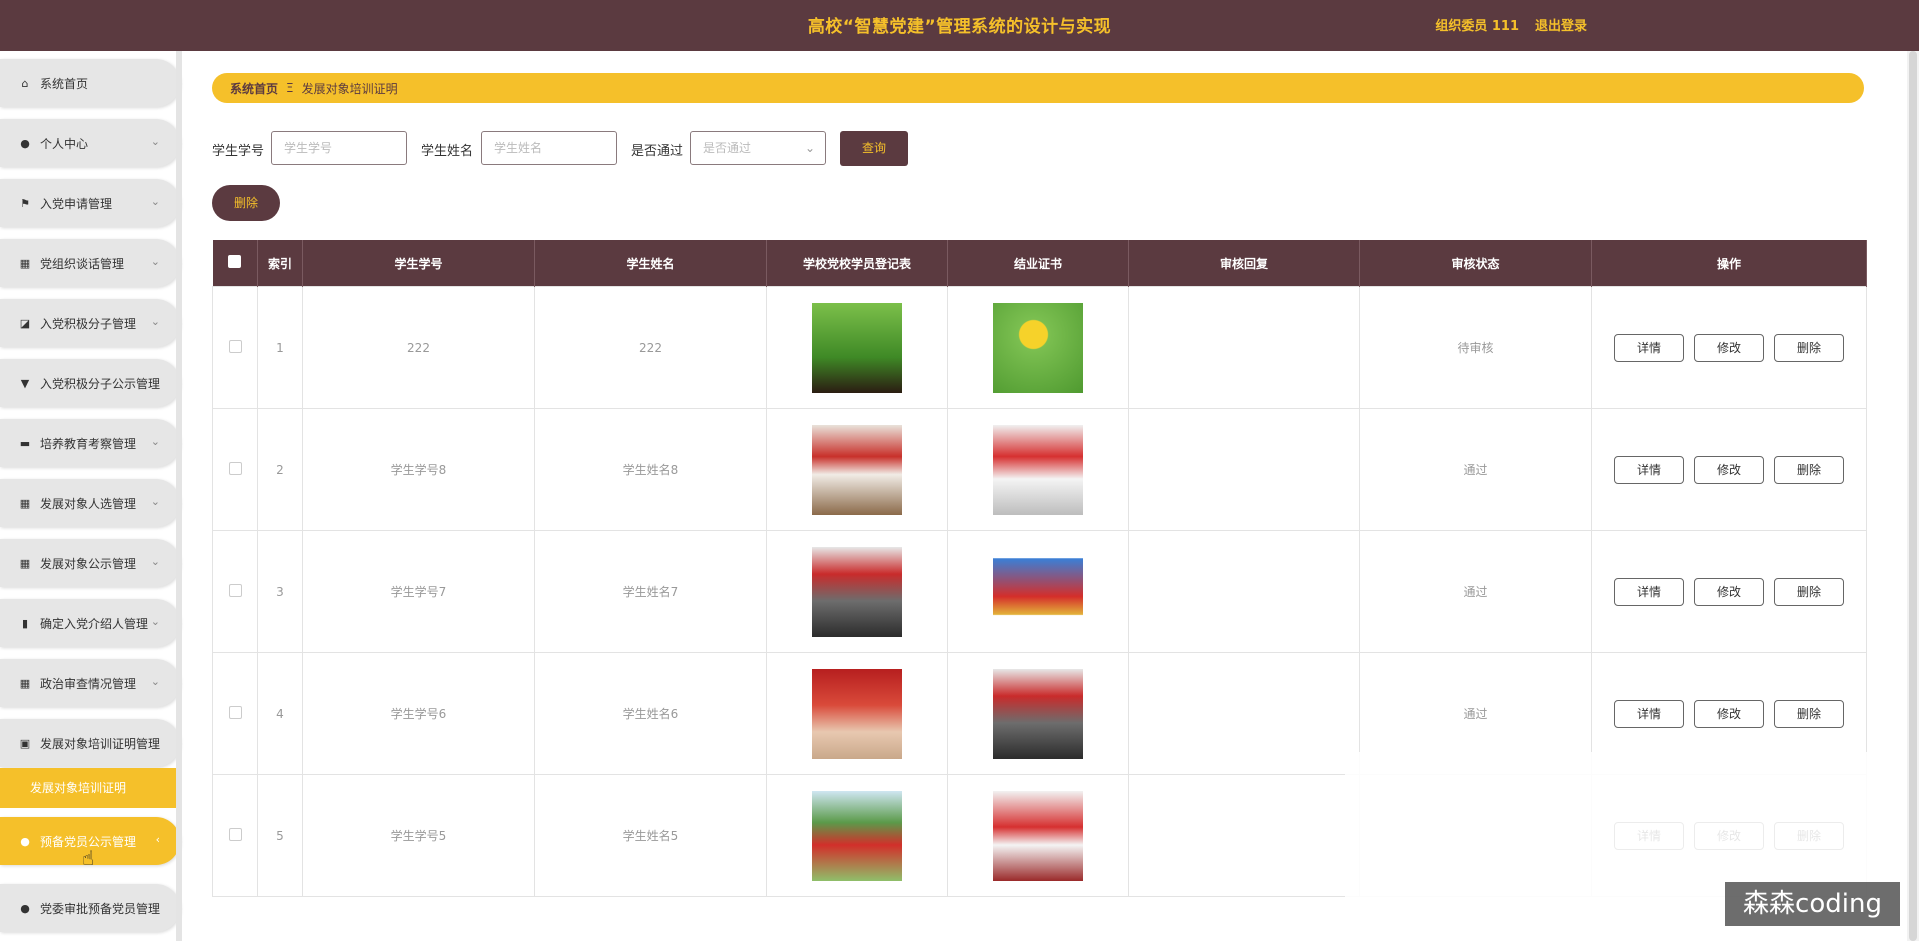 This screenshot has width=1919, height=941. What do you see at coordinates (758, 148) in the screenshot?
I see `passed-select: 是否通过 ⌄` at bounding box center [758, 148].